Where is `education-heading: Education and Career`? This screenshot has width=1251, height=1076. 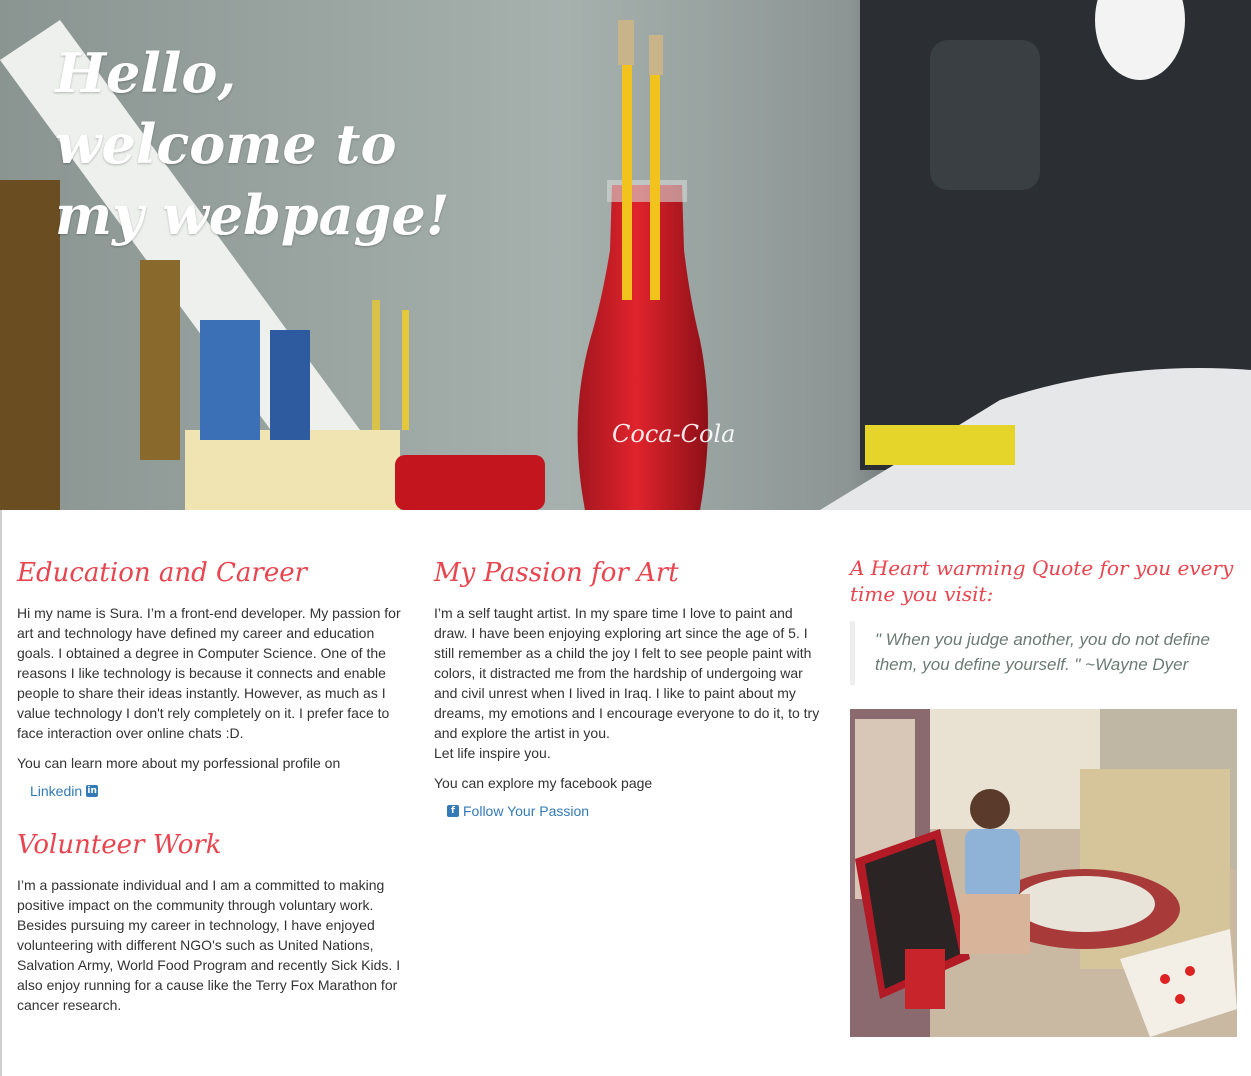
education-heading: Education and Career is located at coordinates (162, 573).